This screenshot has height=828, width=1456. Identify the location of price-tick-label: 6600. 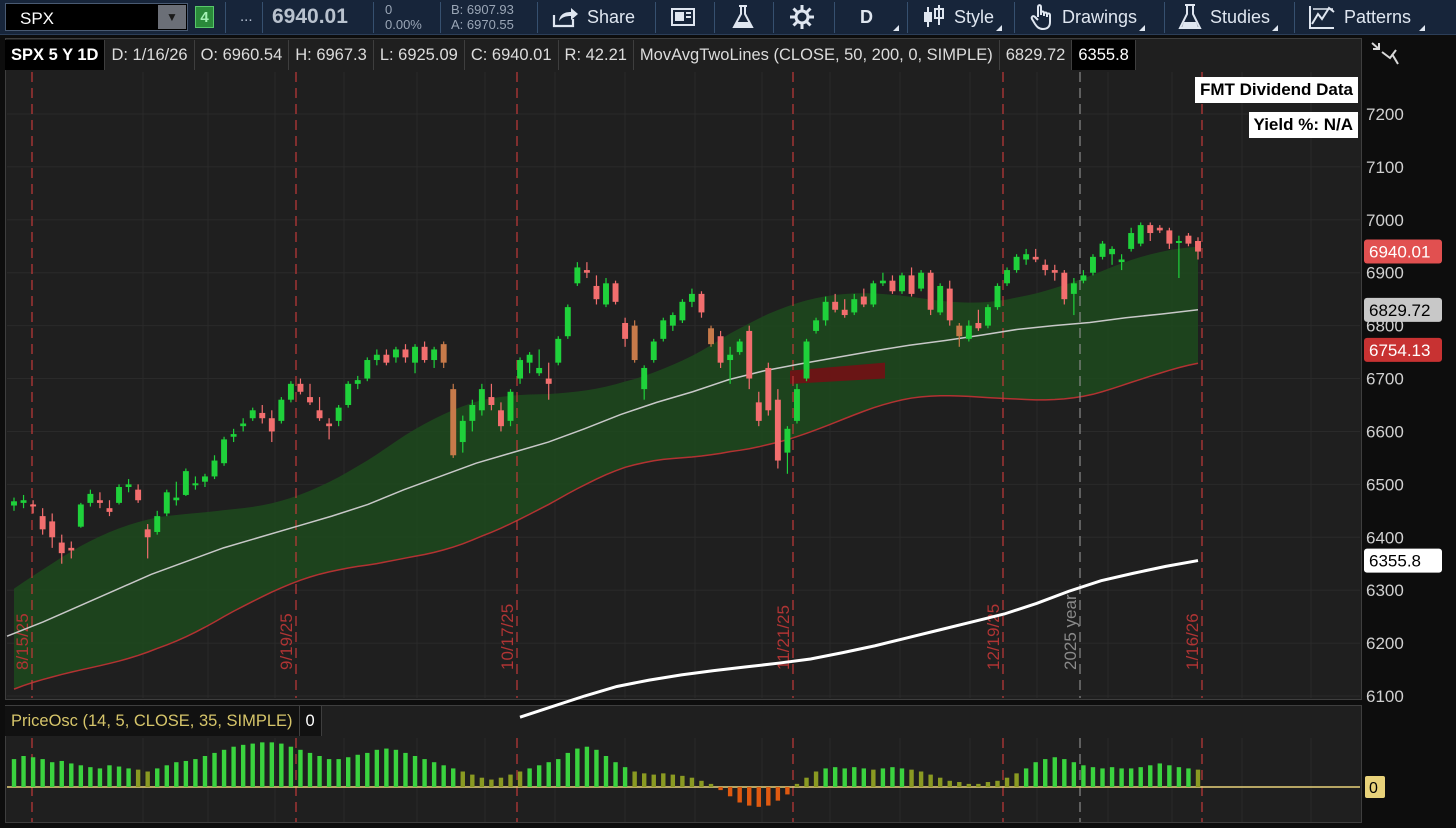
(1385, 431).